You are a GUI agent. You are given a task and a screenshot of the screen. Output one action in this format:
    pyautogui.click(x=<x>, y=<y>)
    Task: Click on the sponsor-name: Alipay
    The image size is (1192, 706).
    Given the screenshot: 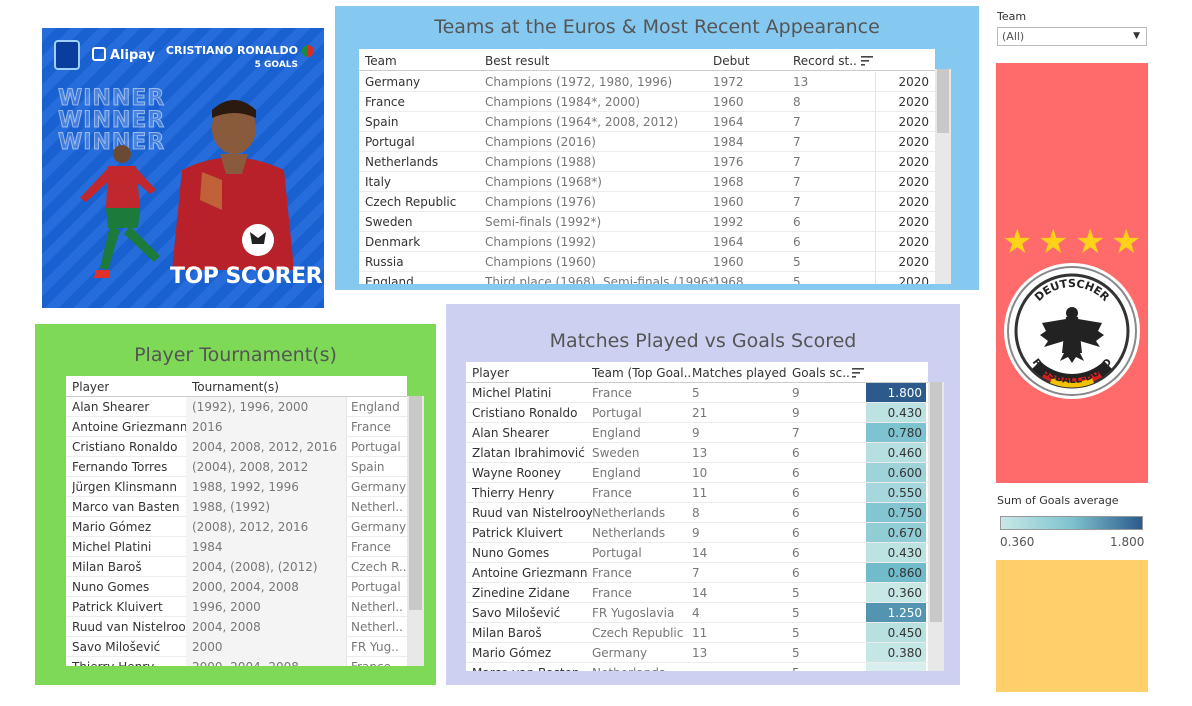 What is the action you would take?
    pyautogui.click(x=133, y=55)
    